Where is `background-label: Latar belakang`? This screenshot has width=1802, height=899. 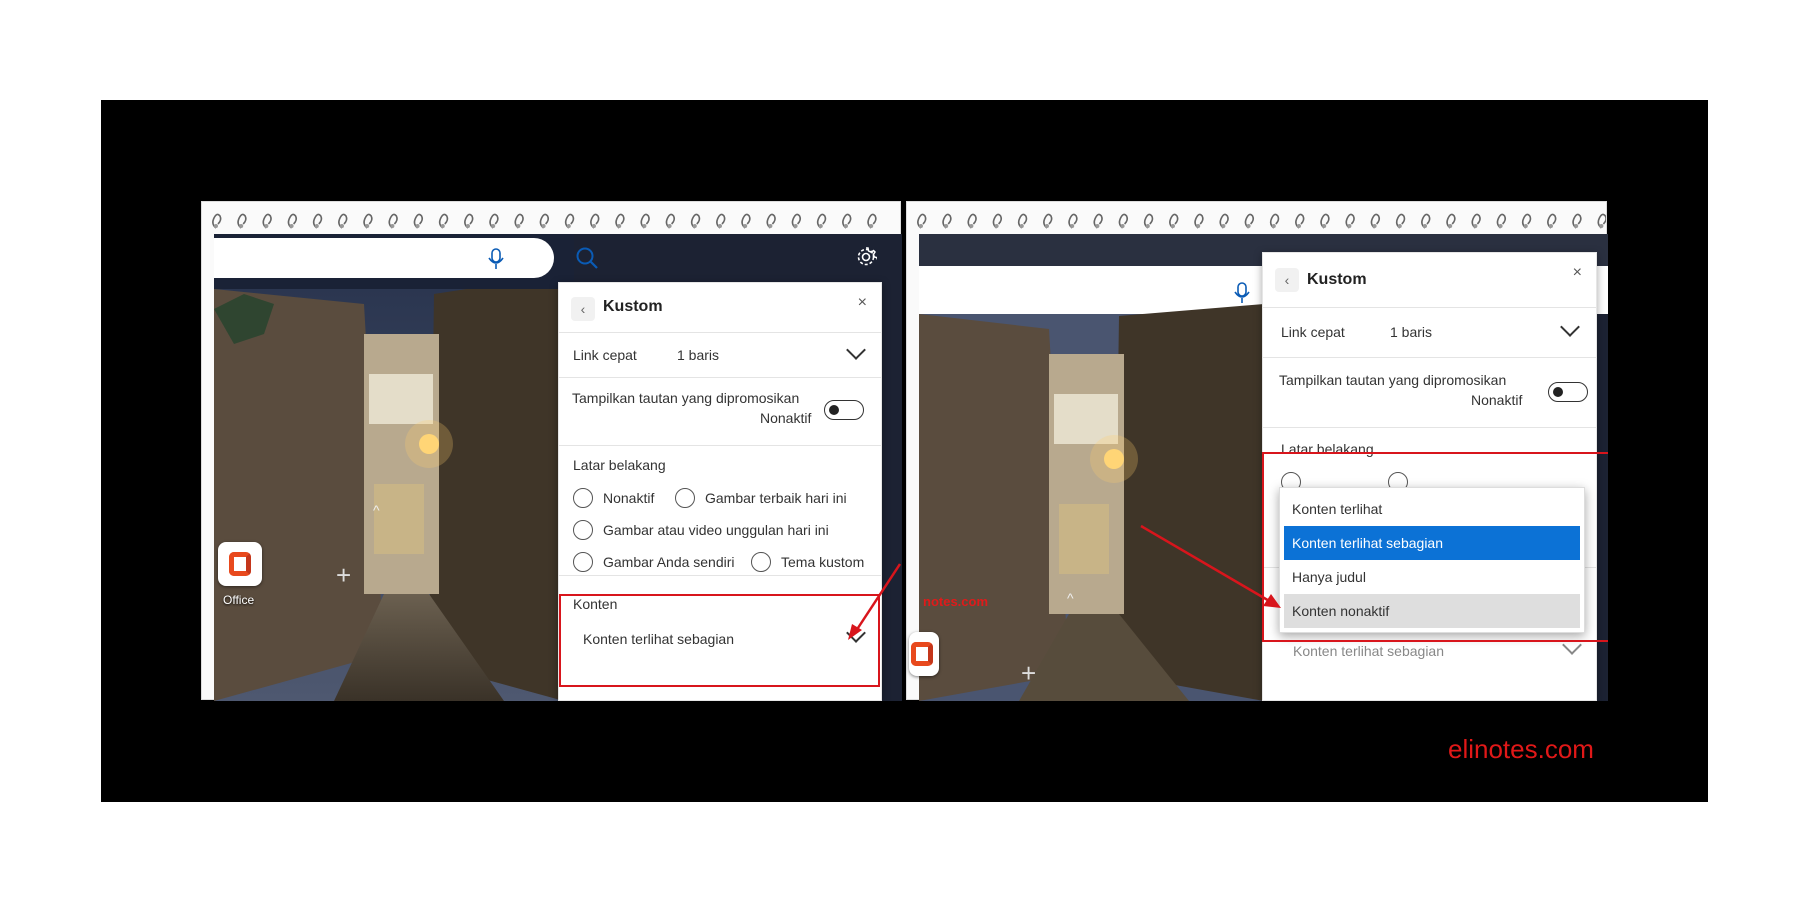 background-label: Latar belakang is located at coordinates (619, 465).